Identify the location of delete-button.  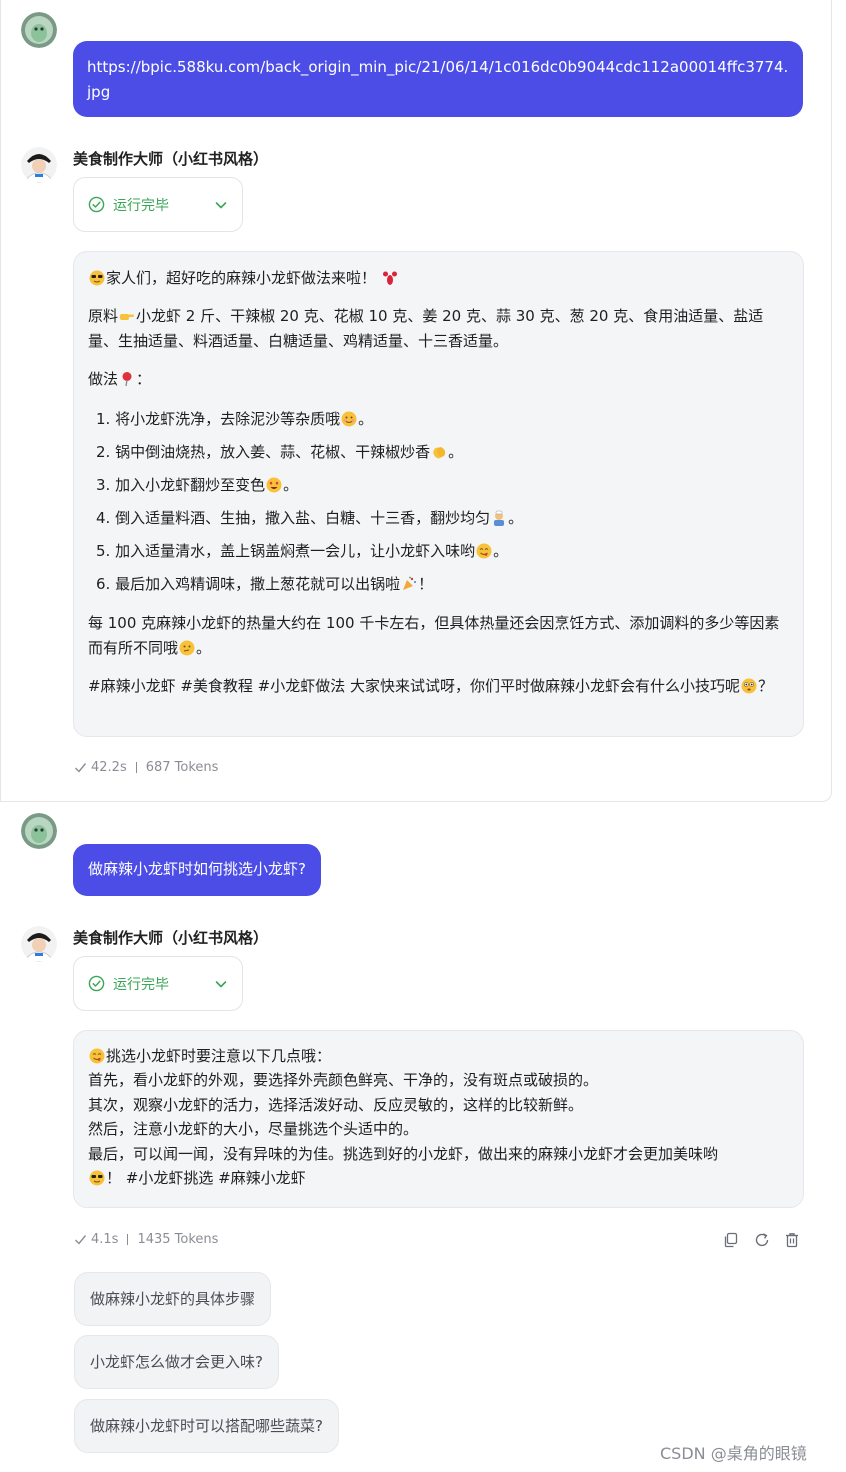
(792, 1240).